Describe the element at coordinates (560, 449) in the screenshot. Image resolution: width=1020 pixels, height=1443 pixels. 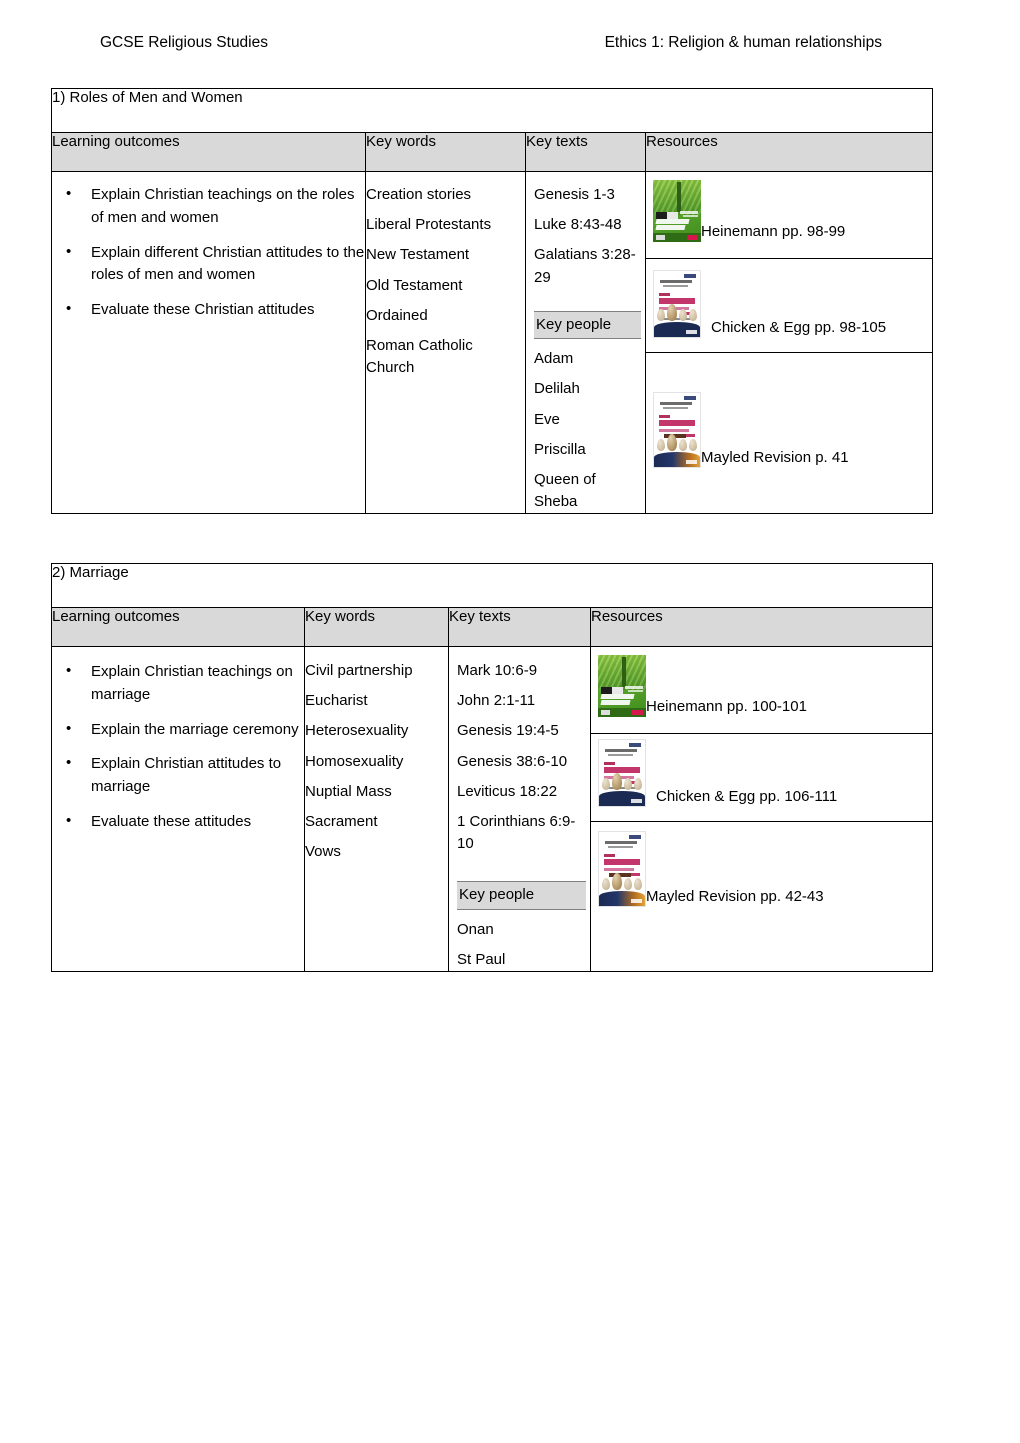
I see `list-item: Priscilla` at that location.